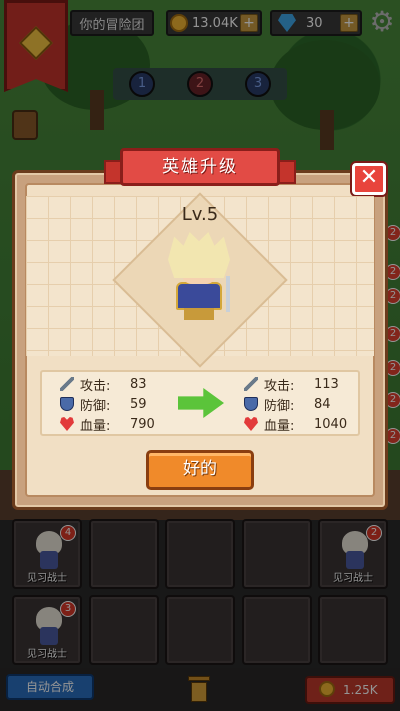 This screenshot has width=400, height=711. Describe the element at coordinates (322, 404) in the screenshot. I see `stat-value: 84` at that location.